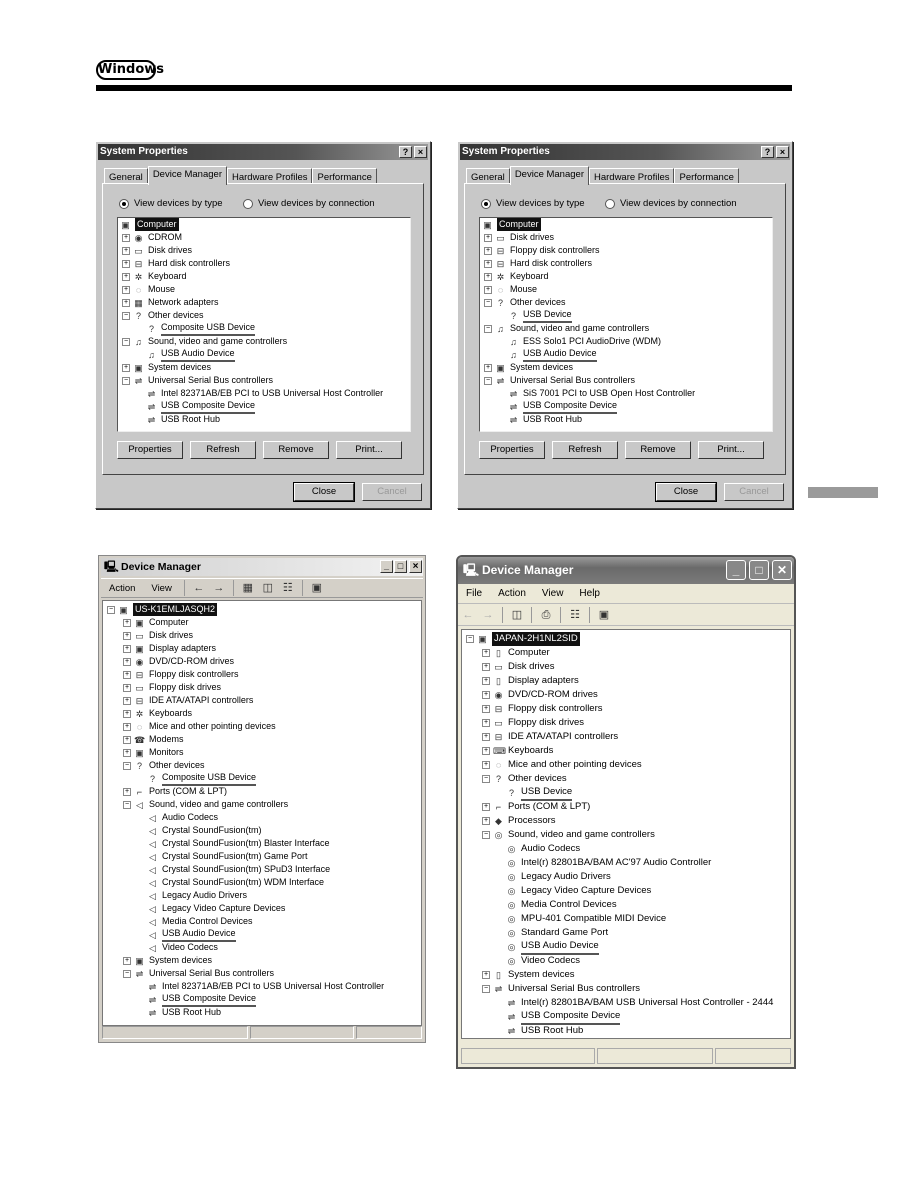 The height and width of the screenshot is (1188, 918). I want to click on properties-icon: ☷, so click(575, 615).